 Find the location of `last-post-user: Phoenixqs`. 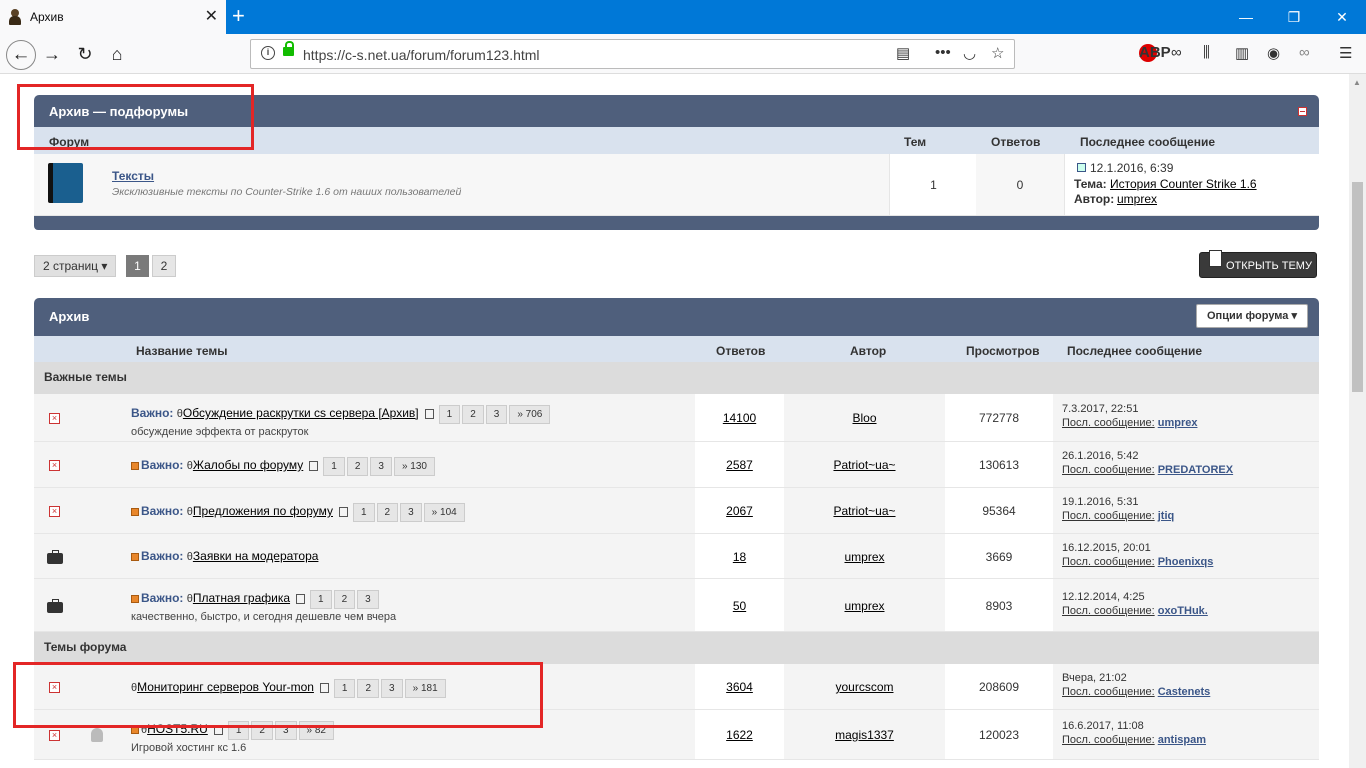

last-post-user: Phoenixqs is located at coordinates (1186, 562).